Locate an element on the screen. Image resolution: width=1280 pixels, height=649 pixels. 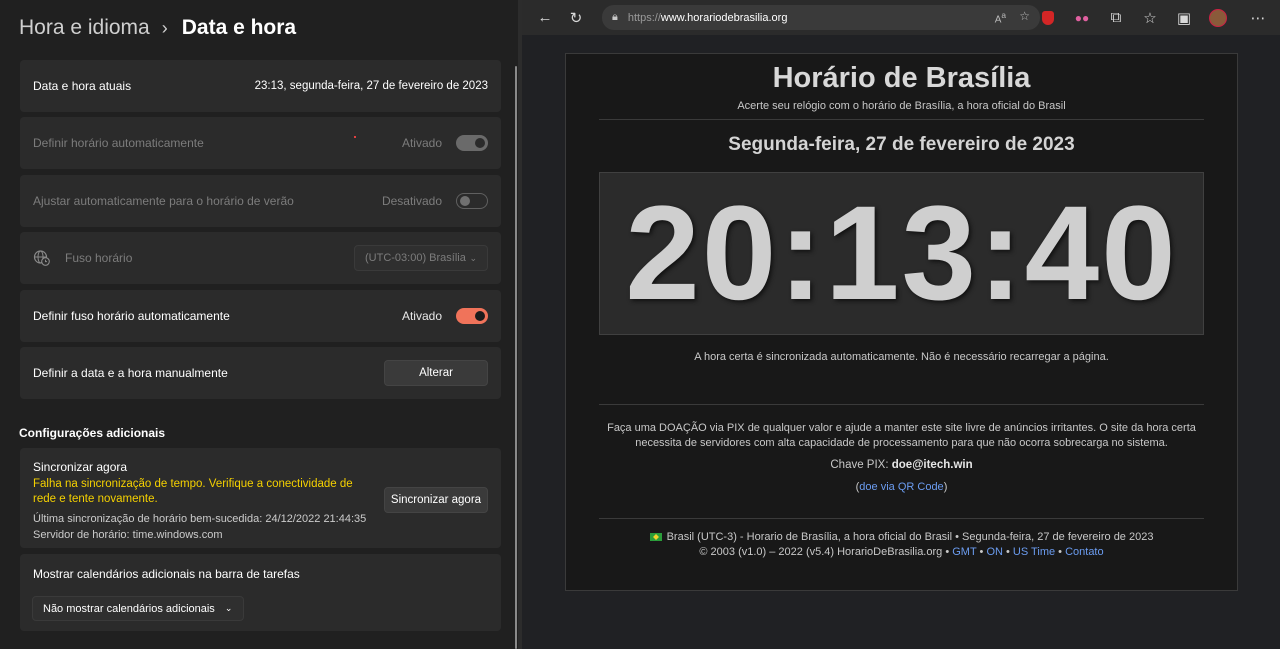
manual-datetime-label: Definir a data e a hora manualmente is located at coordinates (130, 373).